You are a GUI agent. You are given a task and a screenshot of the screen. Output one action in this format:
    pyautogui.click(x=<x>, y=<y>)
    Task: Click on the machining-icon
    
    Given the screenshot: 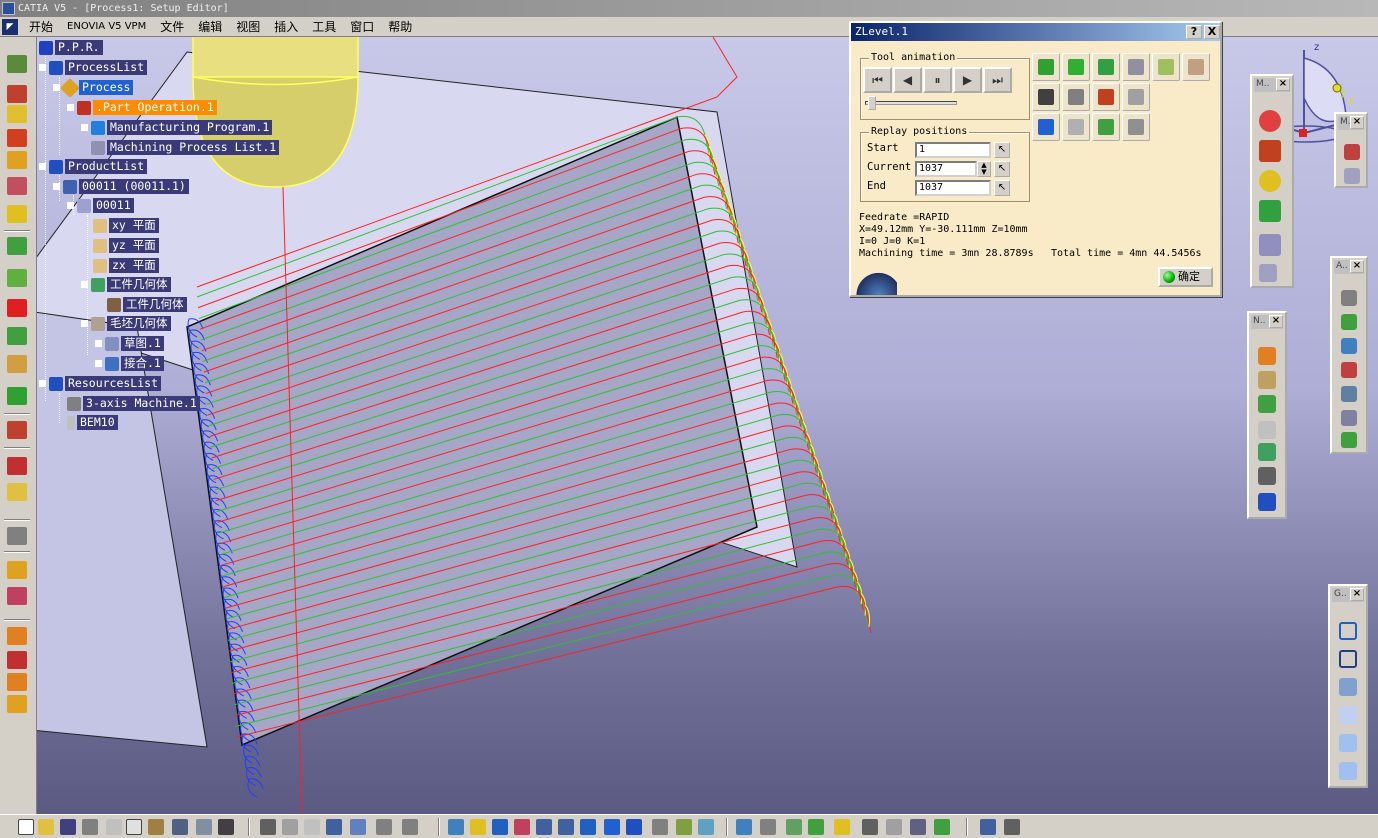 What is the action you would take?
    pyautogui.click(x=17, y=64)
    